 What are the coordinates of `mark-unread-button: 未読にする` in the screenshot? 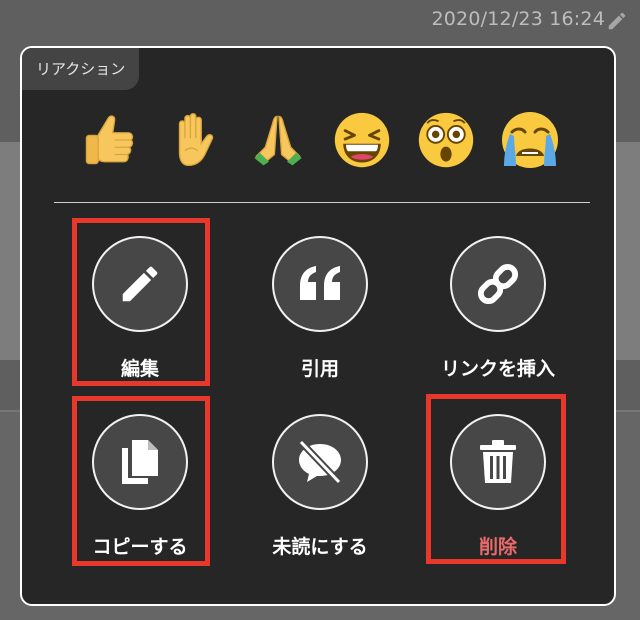 It's located at (320, 483).